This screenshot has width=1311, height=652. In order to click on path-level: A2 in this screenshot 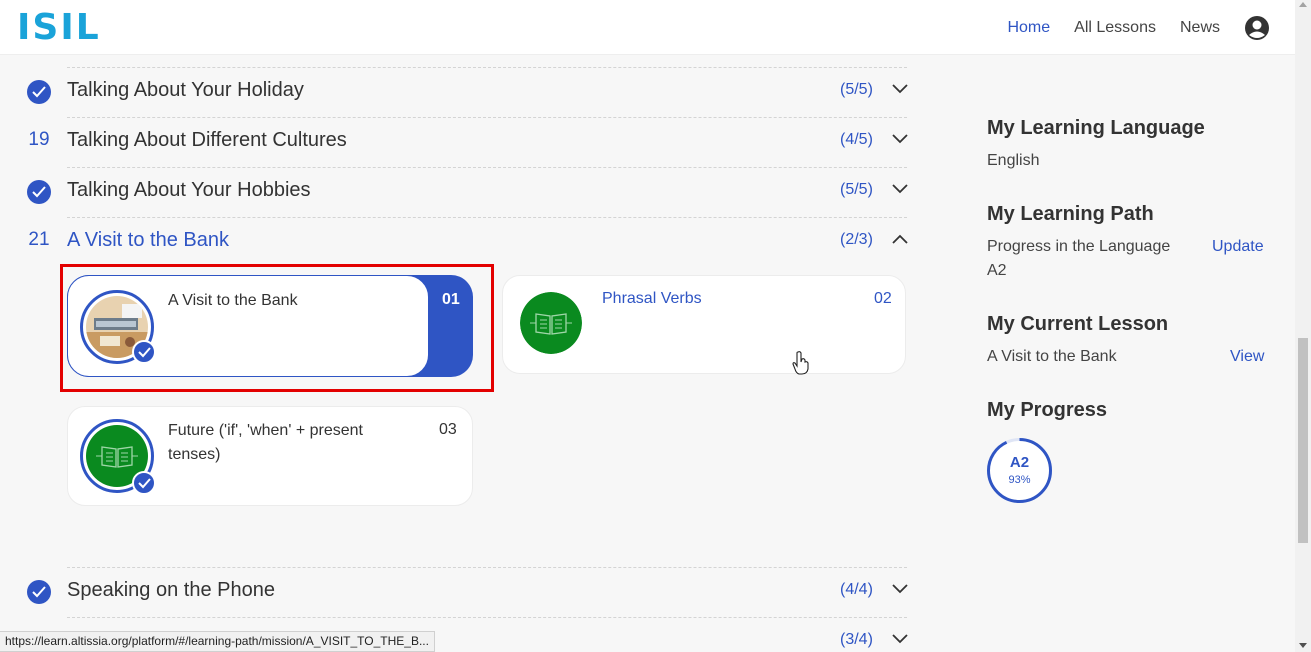, I will do `click(997, 270)`.